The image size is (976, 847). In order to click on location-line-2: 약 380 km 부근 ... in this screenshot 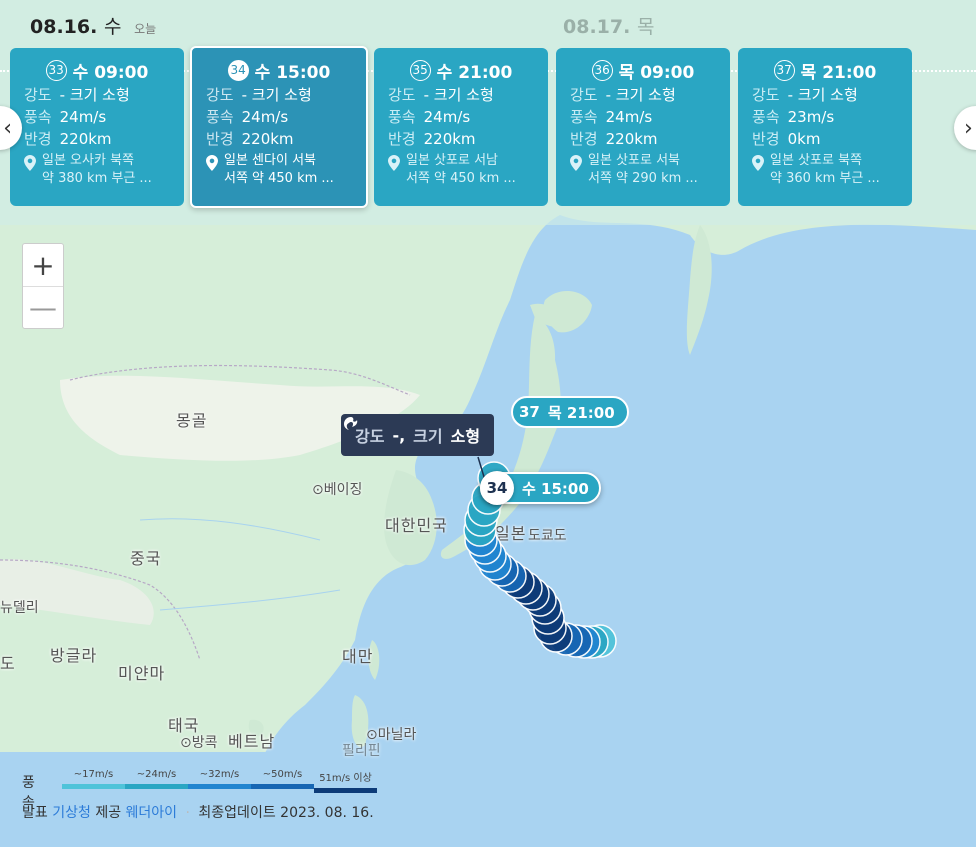, I will do `click(97, 178)`.